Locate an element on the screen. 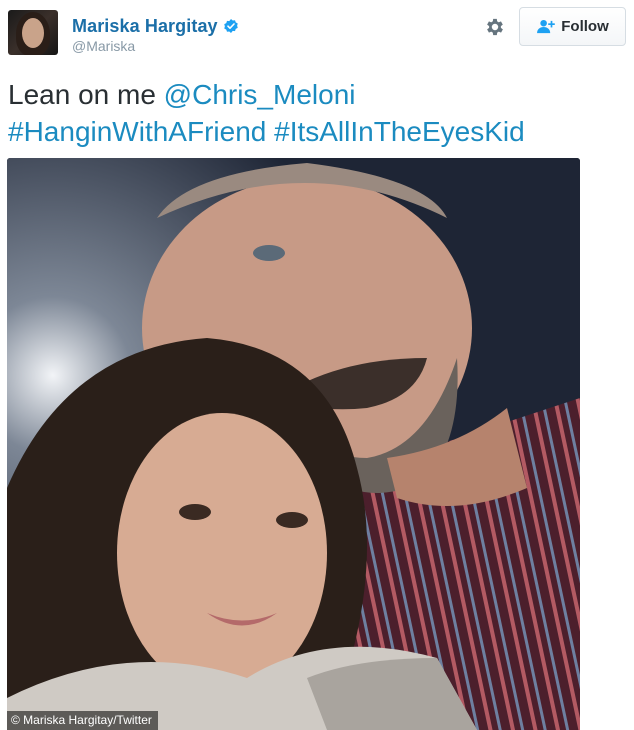  verified-badge-icon is located at coordinates (230, 26).